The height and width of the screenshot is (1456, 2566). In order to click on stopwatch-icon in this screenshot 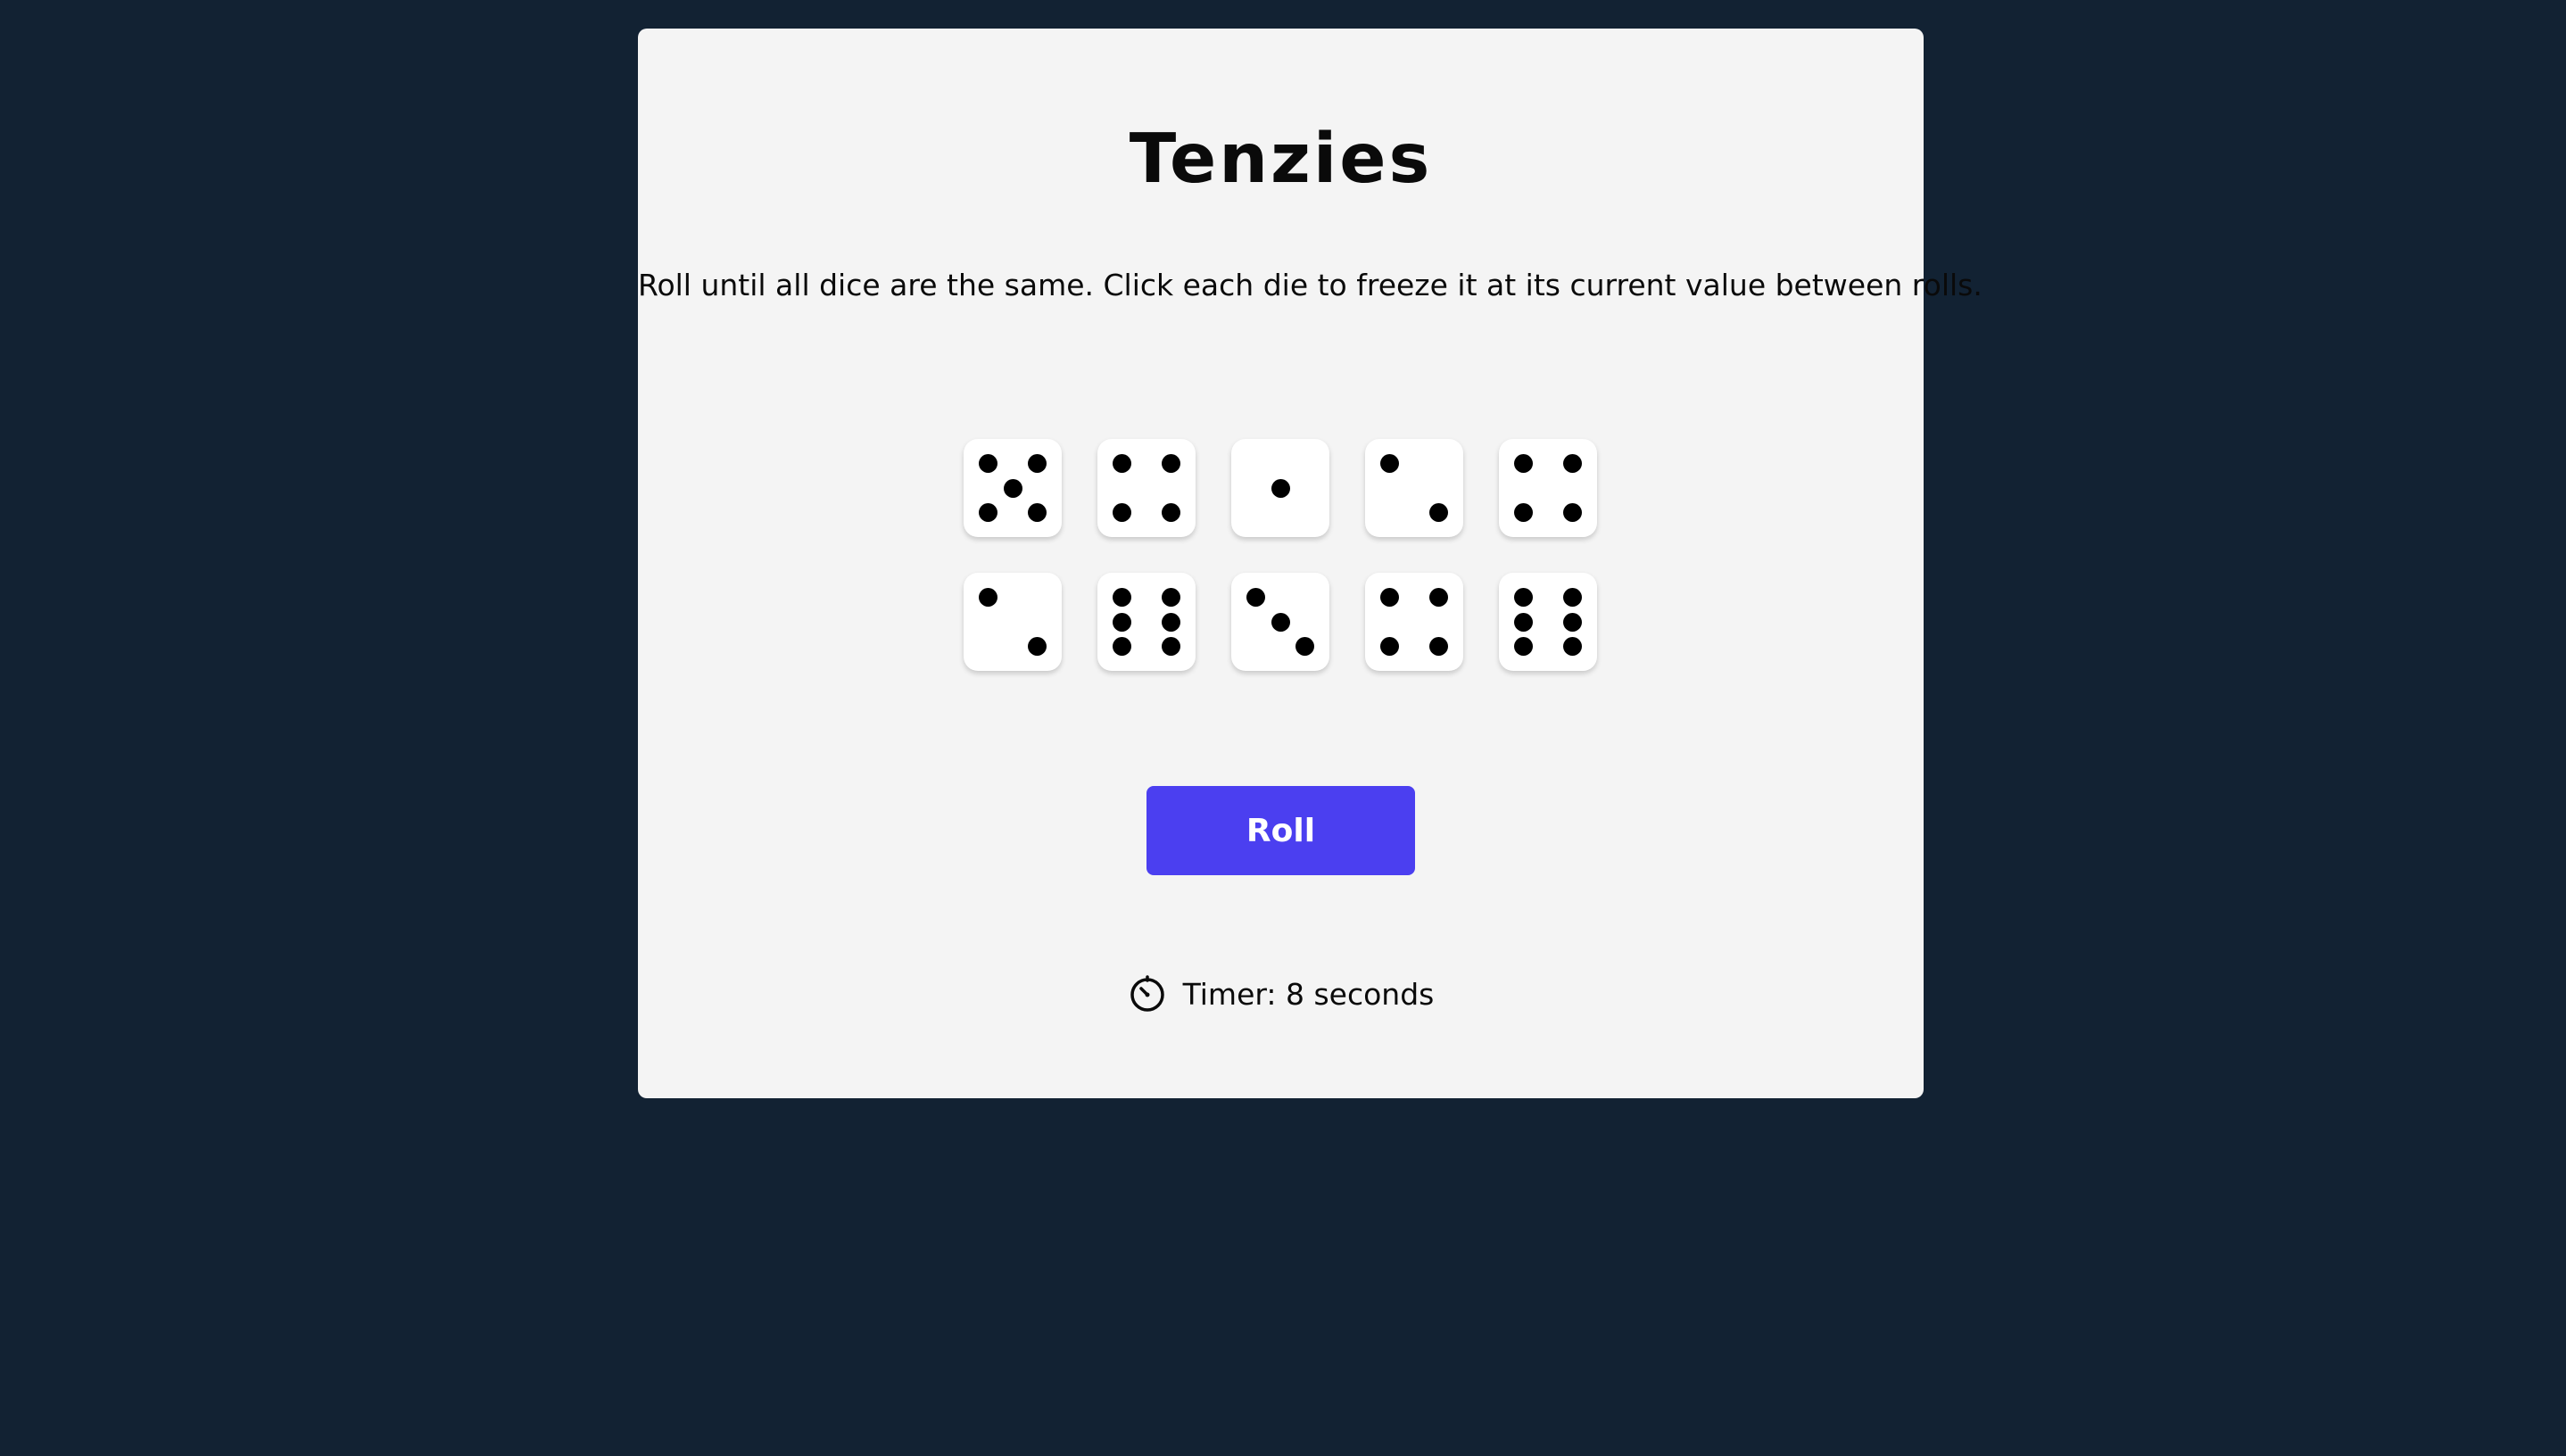, I will do `click(1147, 994)`.